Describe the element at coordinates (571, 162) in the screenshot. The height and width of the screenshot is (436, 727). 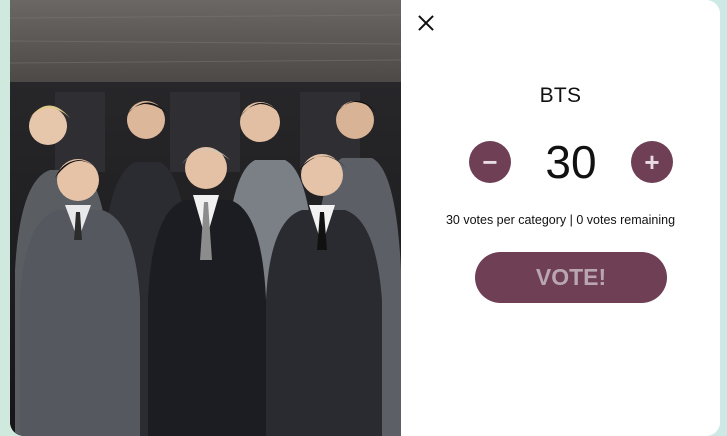
I see `vote-count: 30` at that location.